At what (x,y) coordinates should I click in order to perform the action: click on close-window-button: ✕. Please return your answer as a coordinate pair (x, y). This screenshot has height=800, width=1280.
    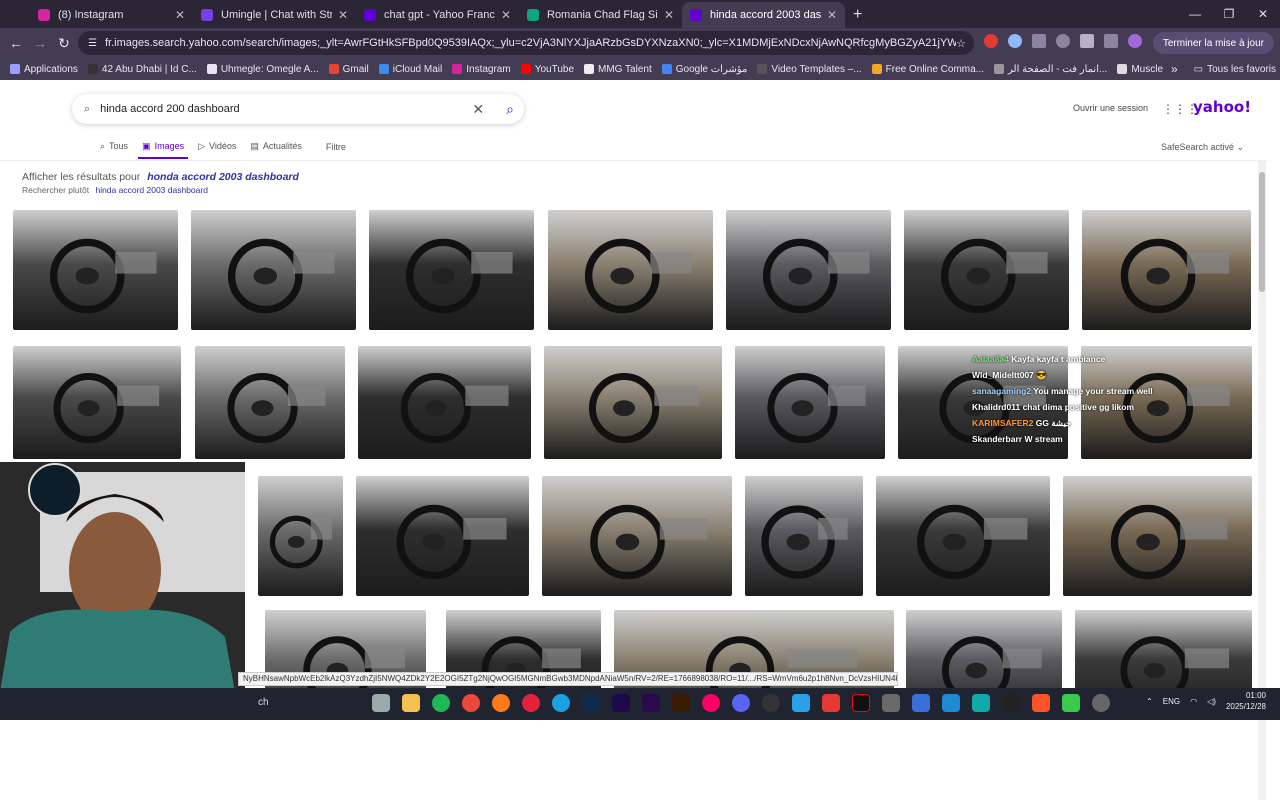
    Looking at the image, I should click on (1263, 14).